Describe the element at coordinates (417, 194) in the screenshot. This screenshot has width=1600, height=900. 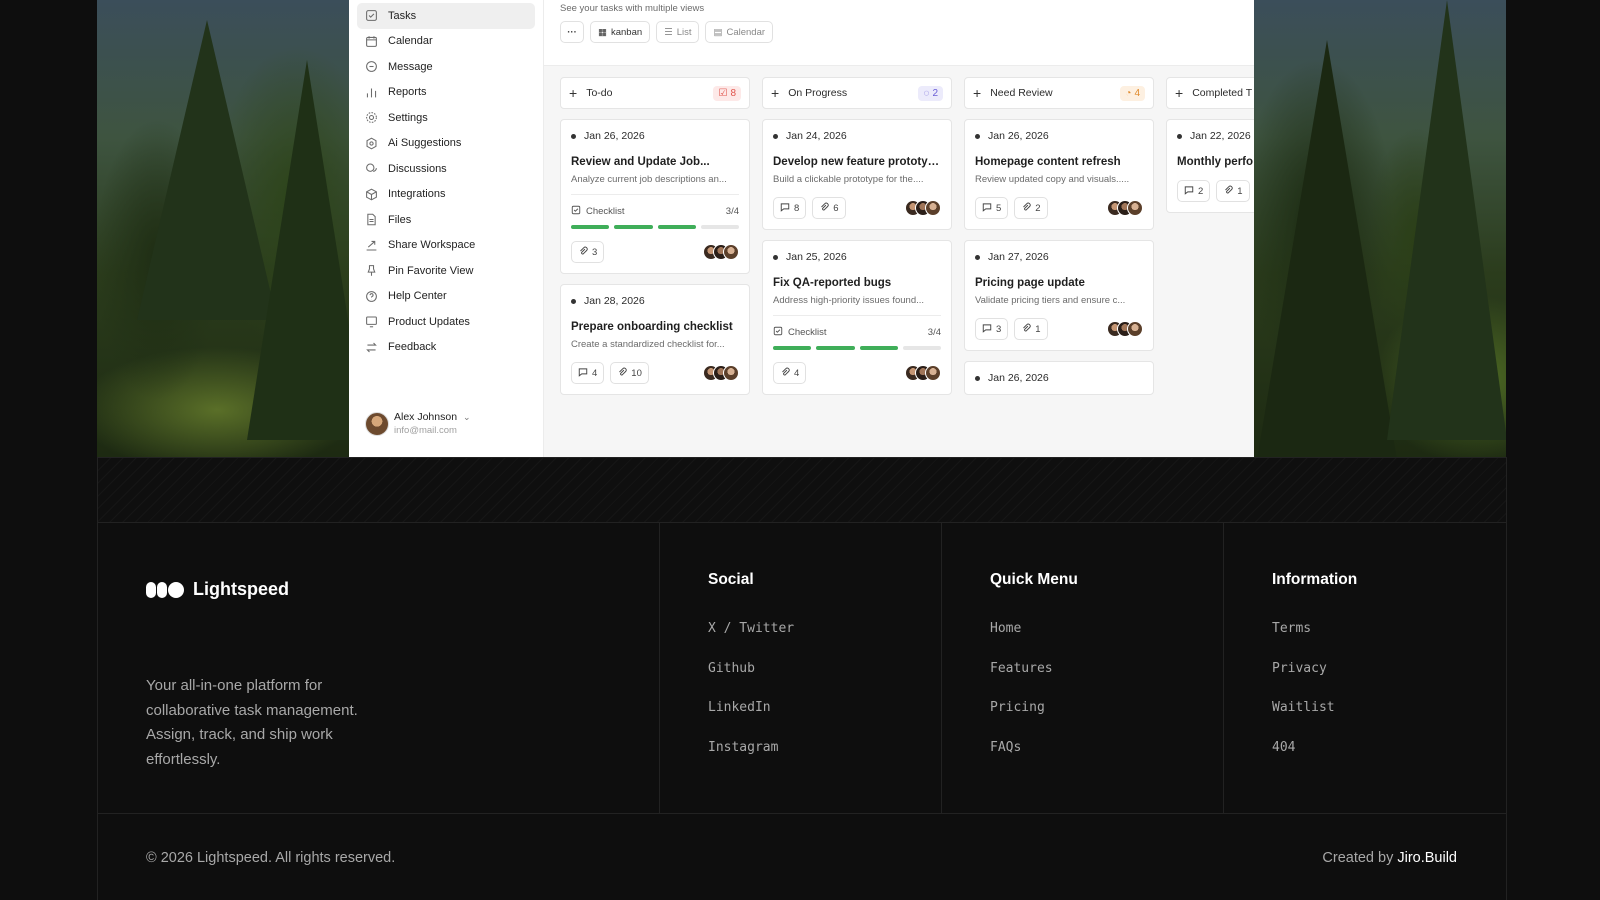
I see `sidebar-item-label: Integrations` at that location.